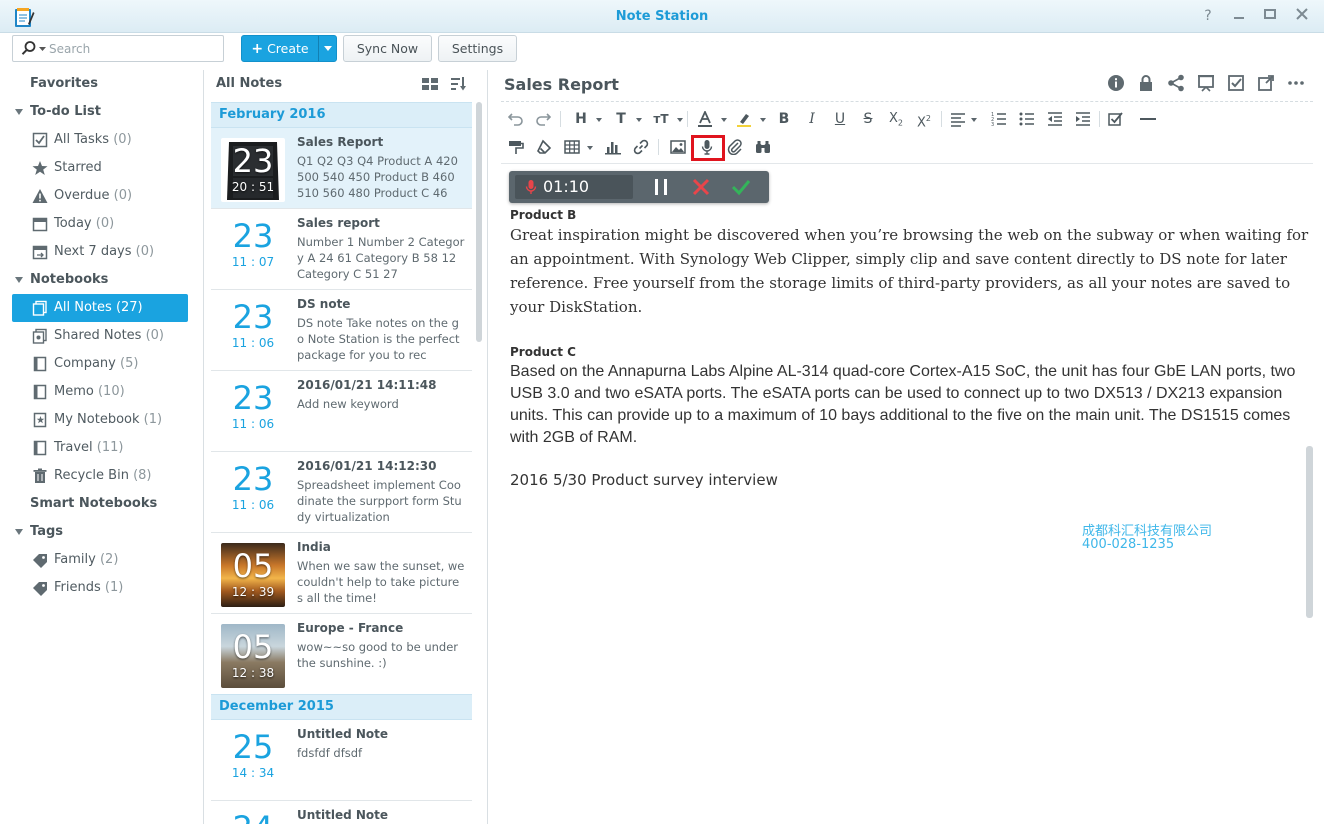  I want to click on close-icon, so click(1302, 16).